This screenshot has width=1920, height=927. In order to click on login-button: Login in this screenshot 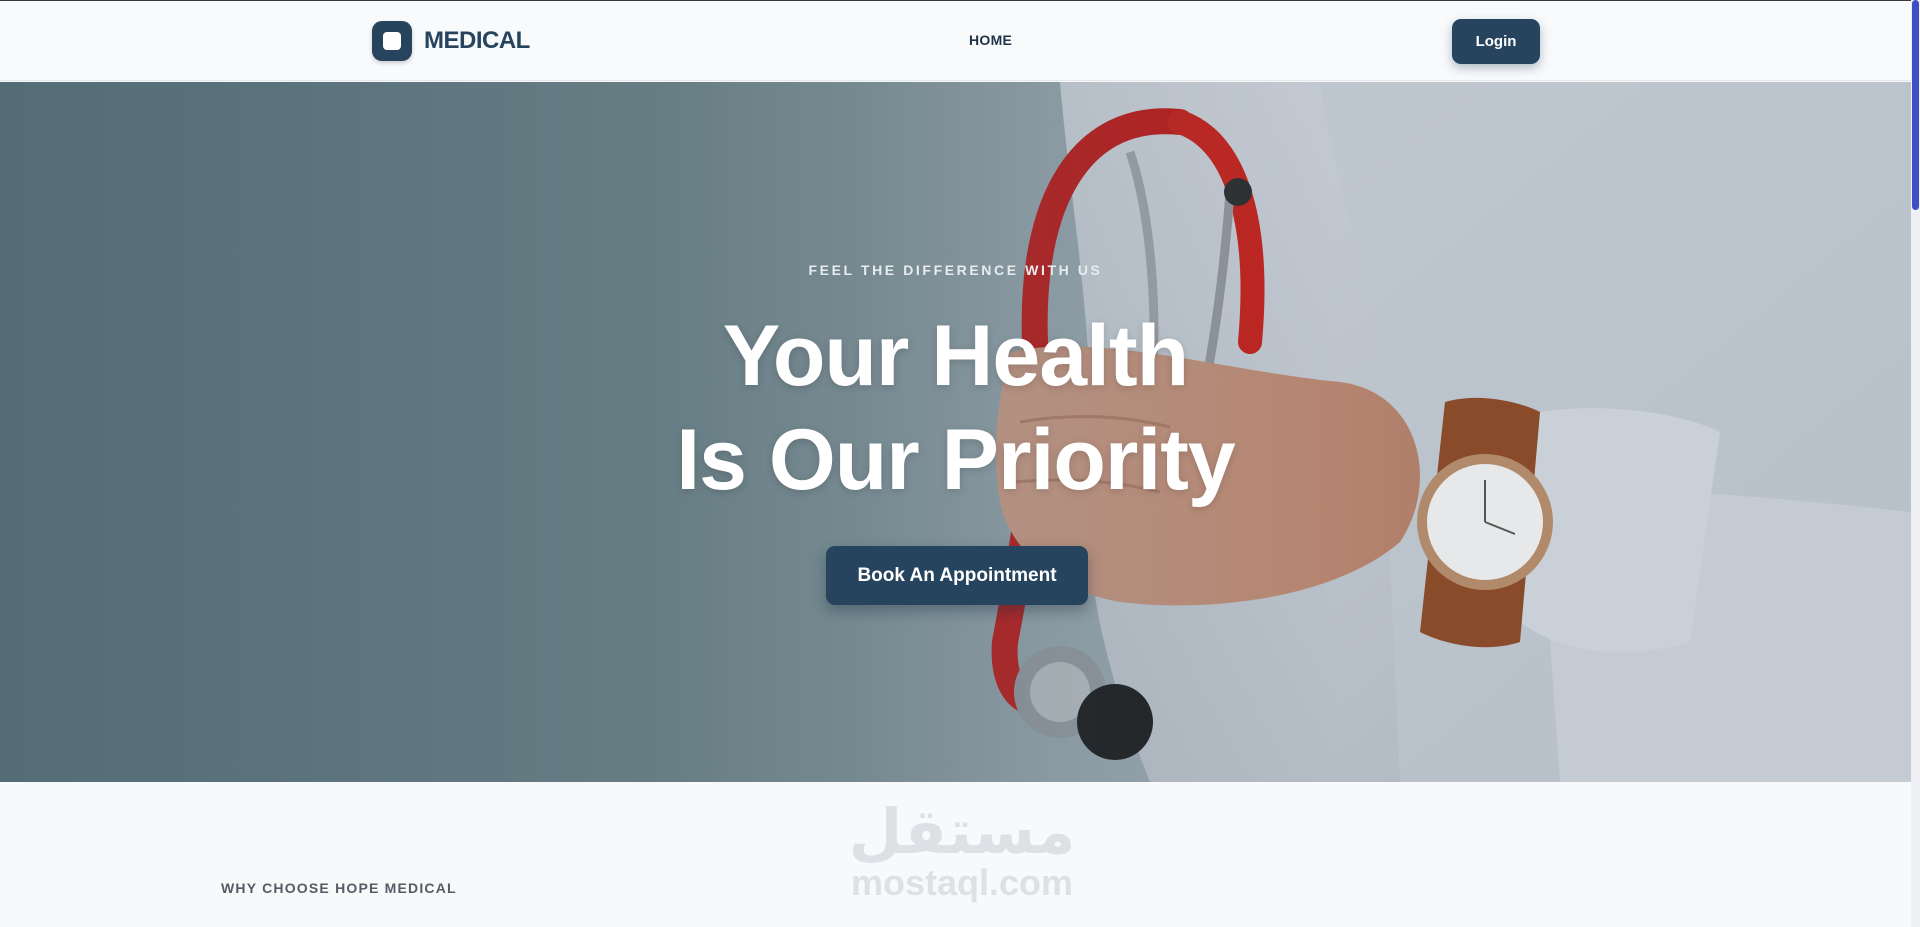, I will do `click(1496, 41)`.